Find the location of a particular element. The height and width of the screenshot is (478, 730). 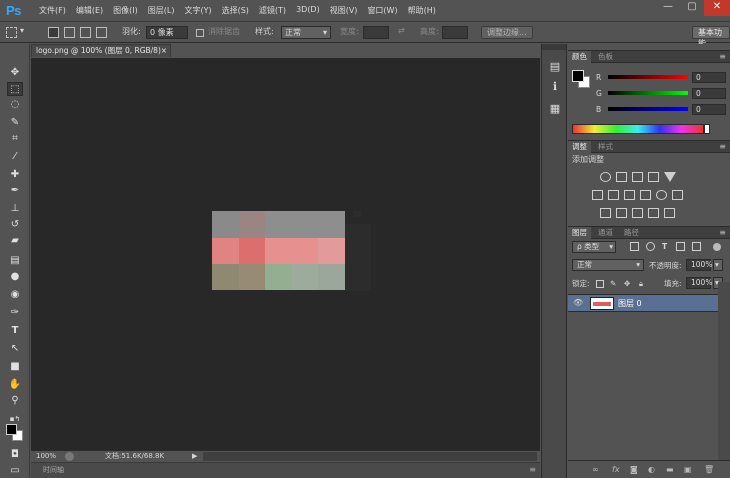

link-layers-icon: ∞ is located at coordinates (595, 469).